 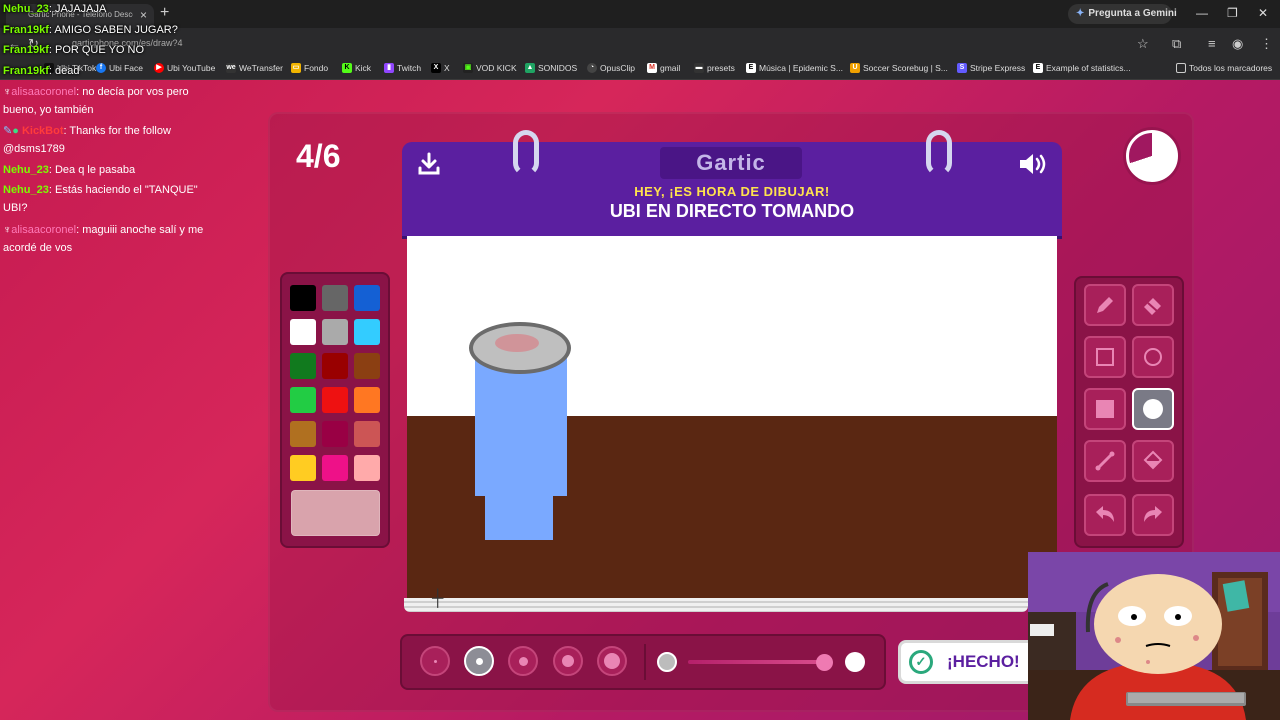 I want to click on new-tab-button: +, so click(x=164, y=13).